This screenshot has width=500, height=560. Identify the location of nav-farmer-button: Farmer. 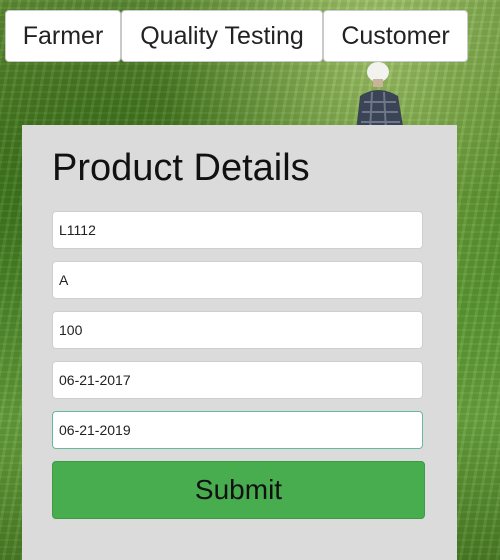
(63, 36).